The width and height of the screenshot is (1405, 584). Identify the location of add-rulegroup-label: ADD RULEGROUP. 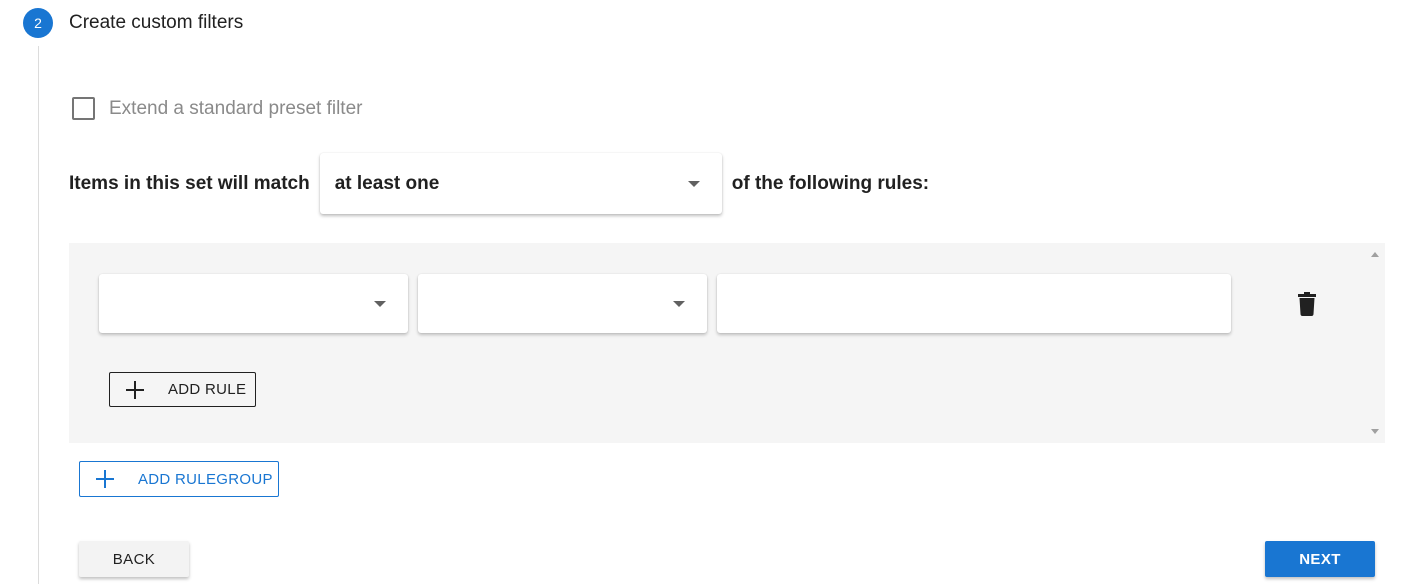
(205, 479).